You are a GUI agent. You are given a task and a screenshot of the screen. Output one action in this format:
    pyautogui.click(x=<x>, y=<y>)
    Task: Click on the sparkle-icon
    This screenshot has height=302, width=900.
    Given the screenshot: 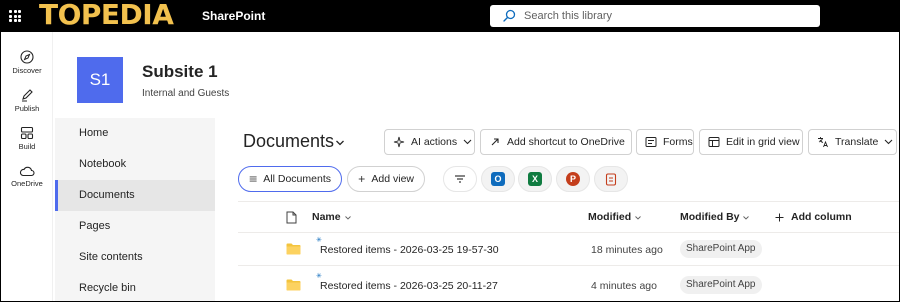 What is the action you would take?
    pyautogui.click(x=399, y=142)
    